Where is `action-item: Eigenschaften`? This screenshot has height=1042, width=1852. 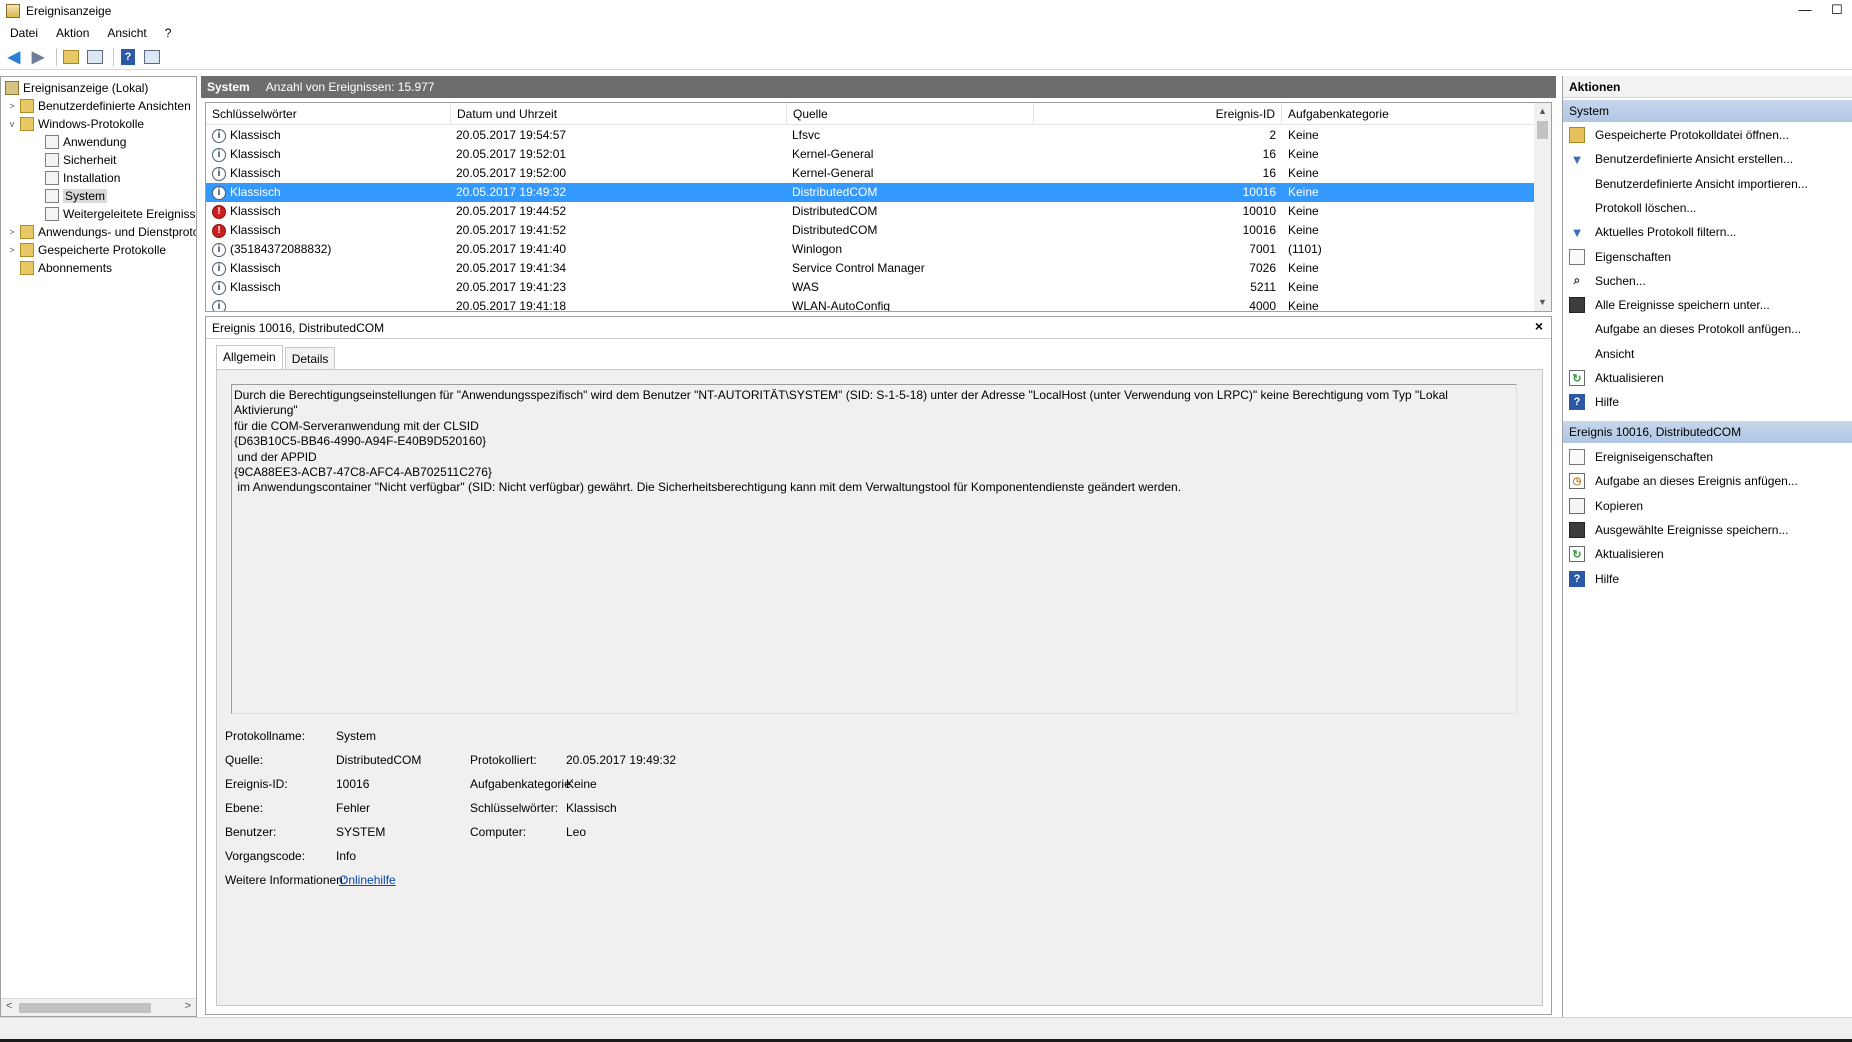 action-item: Eigenschaften is located at coordinates (1707, 257).